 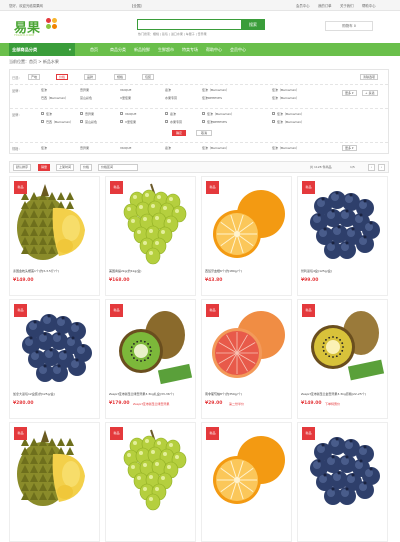 I want to click on nav-item-categories: 商品分类, so click(x=118, y=49).